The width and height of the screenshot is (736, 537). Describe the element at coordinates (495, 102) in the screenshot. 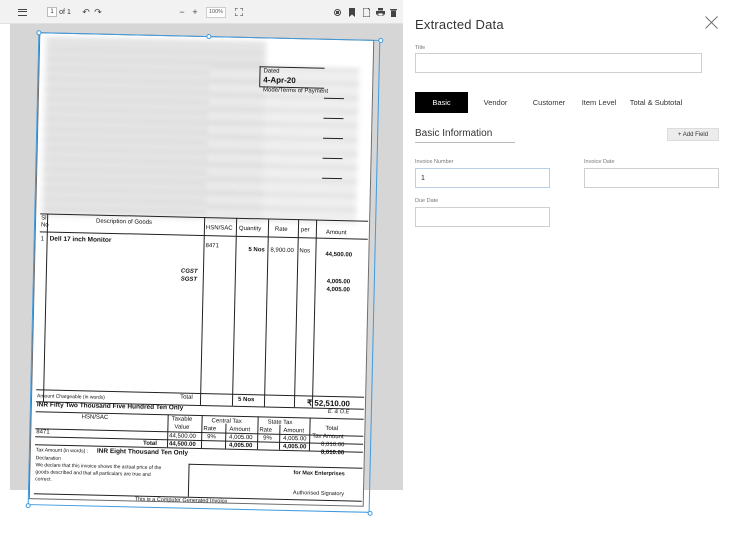

I see `tab-vendor: Vendor` at that location.